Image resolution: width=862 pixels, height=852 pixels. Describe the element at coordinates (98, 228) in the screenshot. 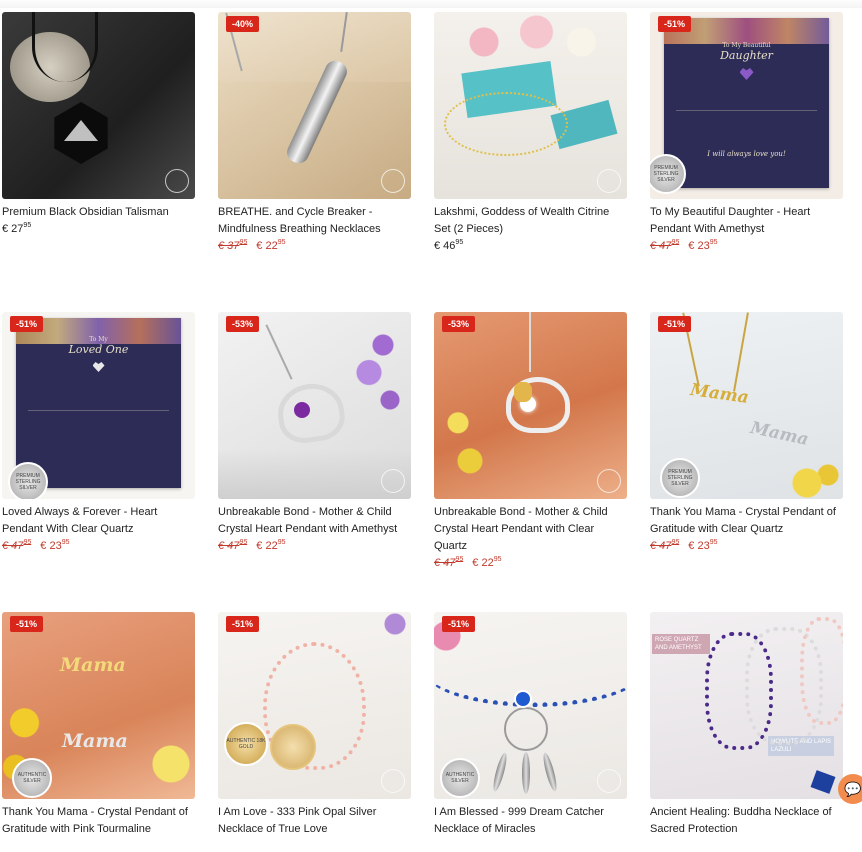

I see `price-row: € 2795` at that location.